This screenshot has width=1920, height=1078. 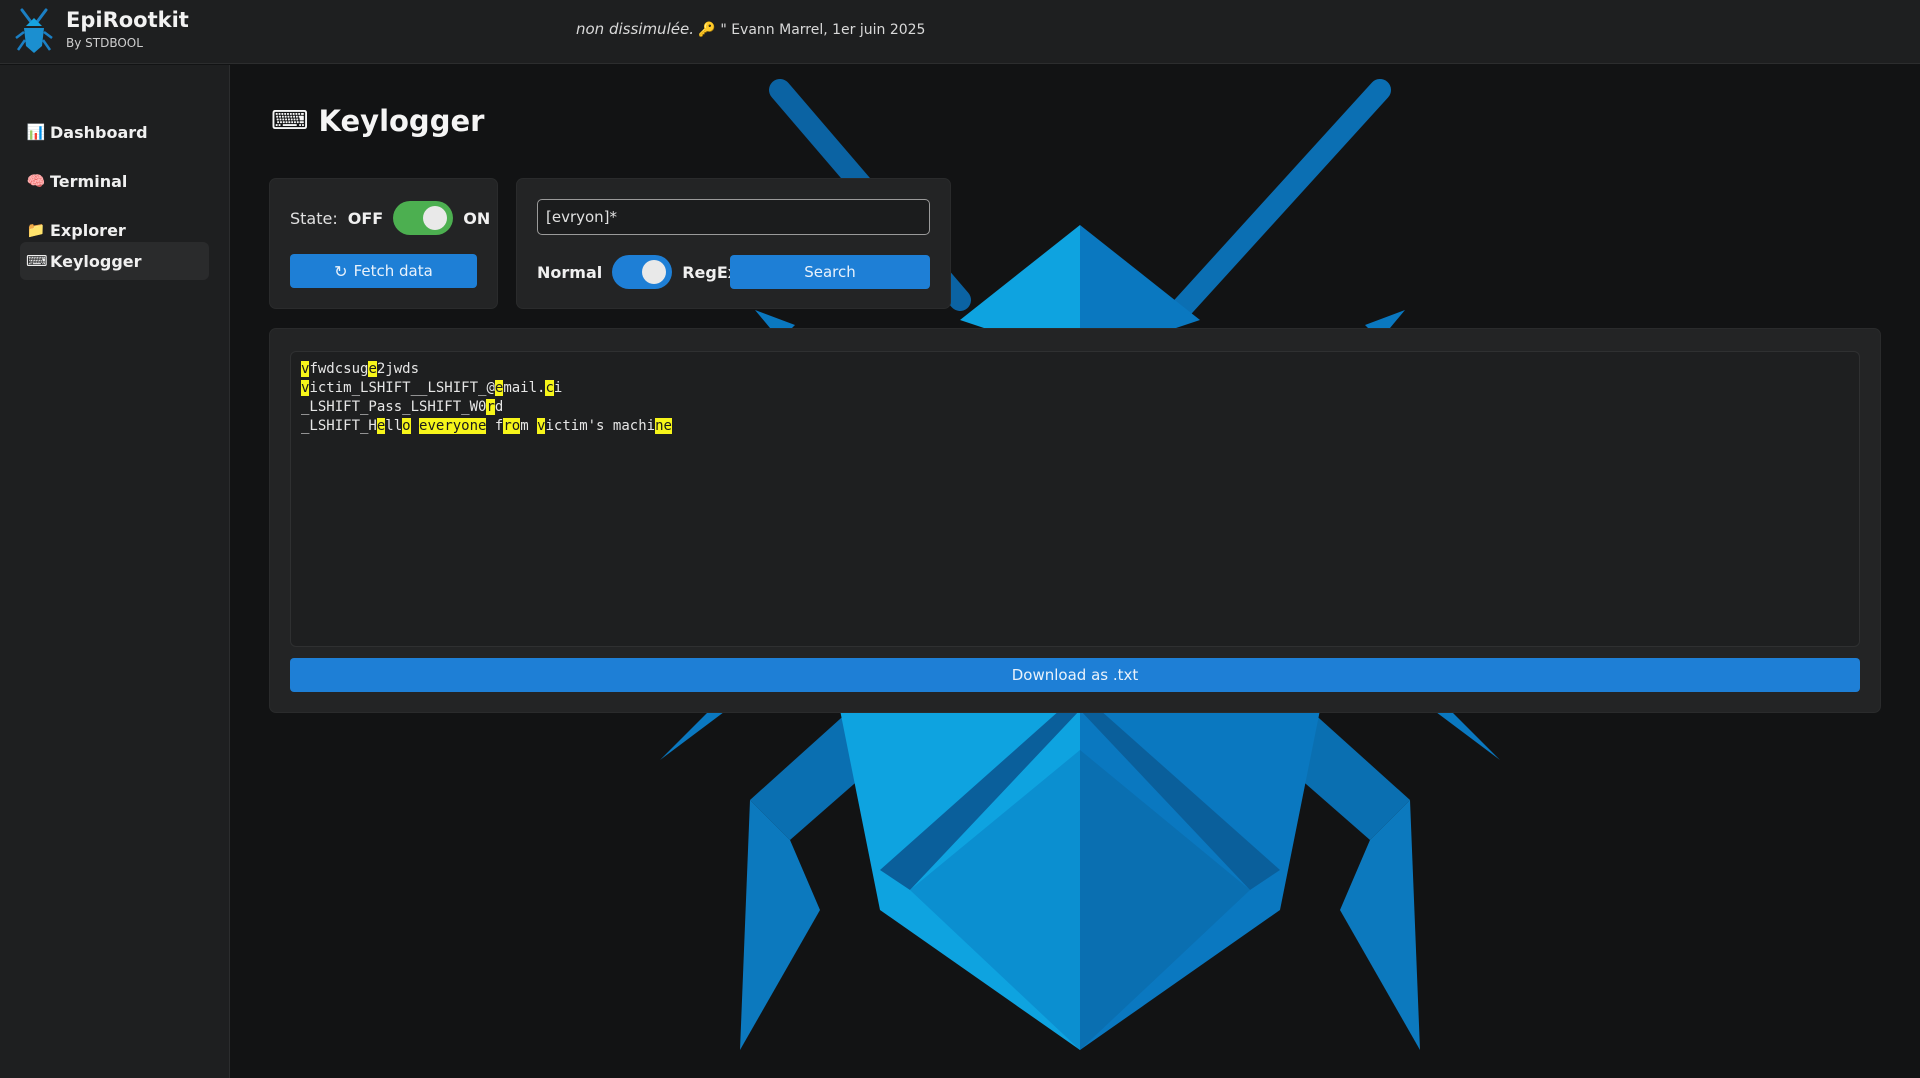 What do you see at coordinates (558, 388) in the screenshot?
I see `log-text: i` at bounding box center [558, 388].